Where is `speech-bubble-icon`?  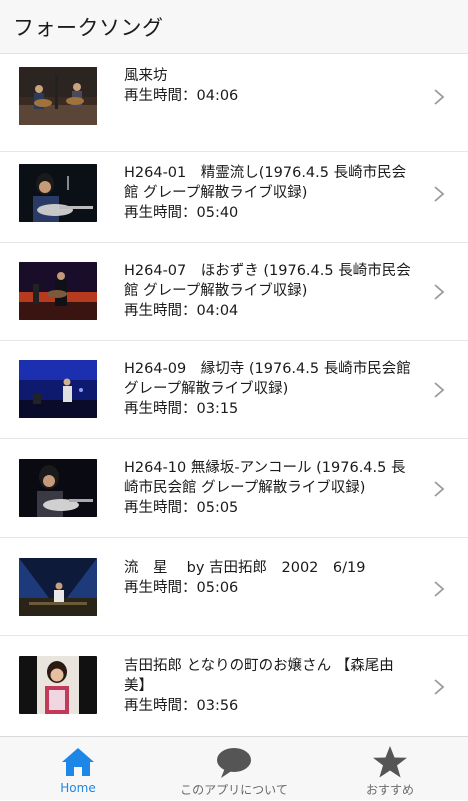 speech-bubble-icon is located at coordinates (234, 763).